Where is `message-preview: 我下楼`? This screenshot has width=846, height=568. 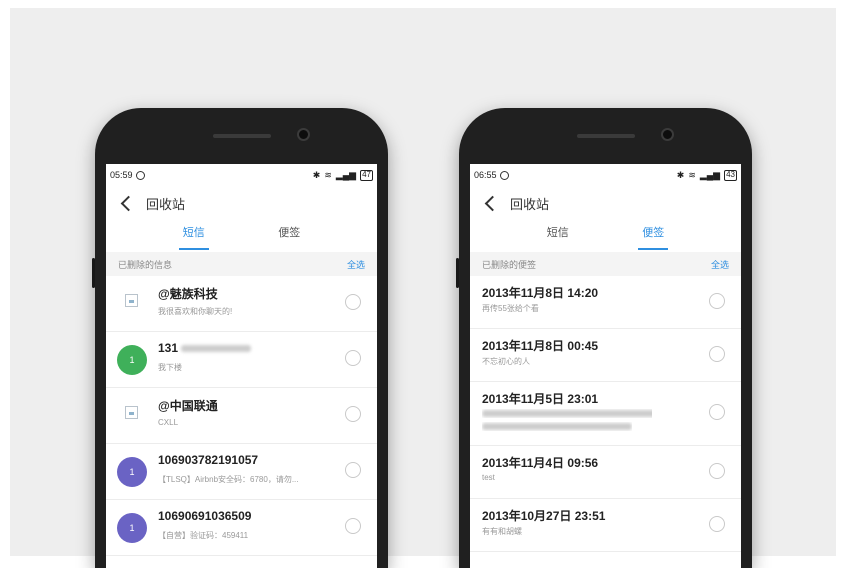 message-preview: 我下楼 is located at coordinates (170, 367).